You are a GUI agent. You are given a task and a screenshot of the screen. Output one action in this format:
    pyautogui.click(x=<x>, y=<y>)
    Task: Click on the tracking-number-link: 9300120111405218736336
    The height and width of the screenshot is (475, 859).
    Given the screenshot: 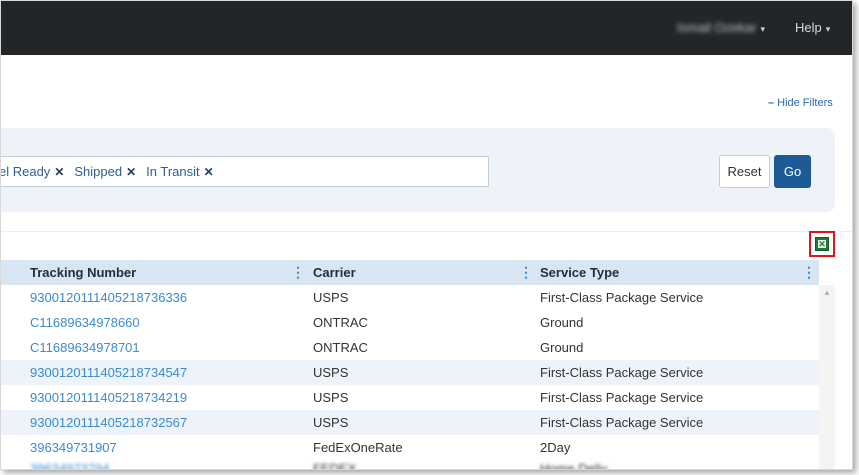 What is the action you would take?
    pyautogui.click(x=108, y=297)
    